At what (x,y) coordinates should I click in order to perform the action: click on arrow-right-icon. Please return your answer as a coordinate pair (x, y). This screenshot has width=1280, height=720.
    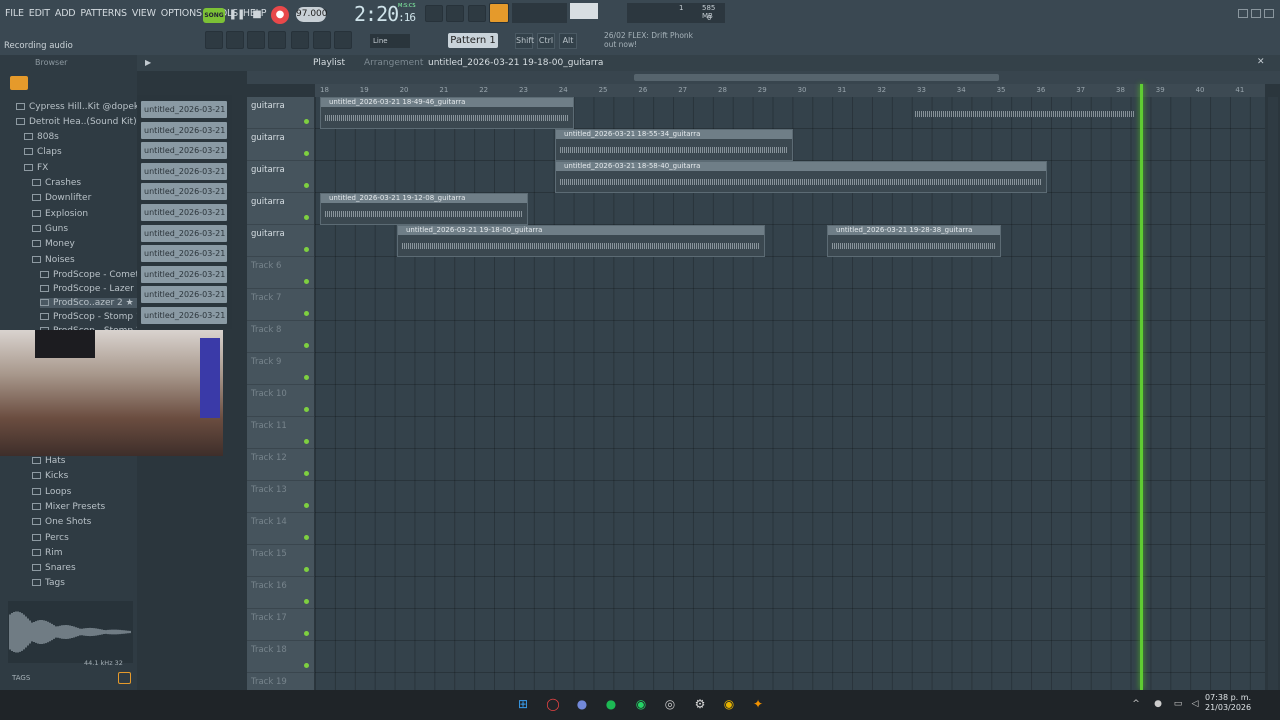
    Looking at the image, I should click on (322, 40).